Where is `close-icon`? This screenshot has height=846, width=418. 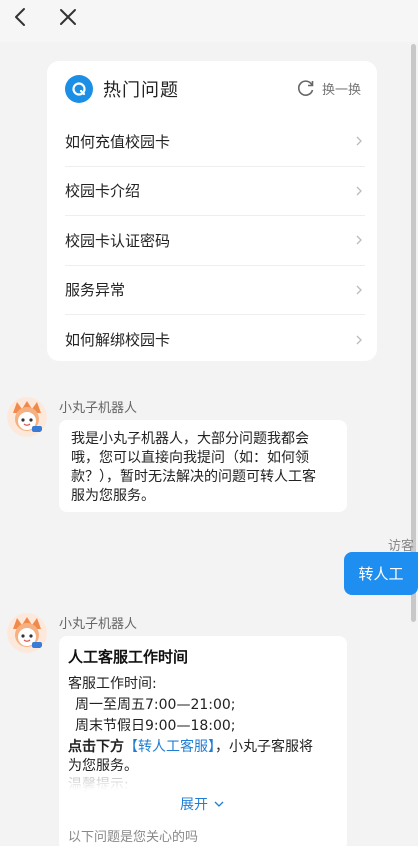 close-icon is located at coordinates (68, 17).